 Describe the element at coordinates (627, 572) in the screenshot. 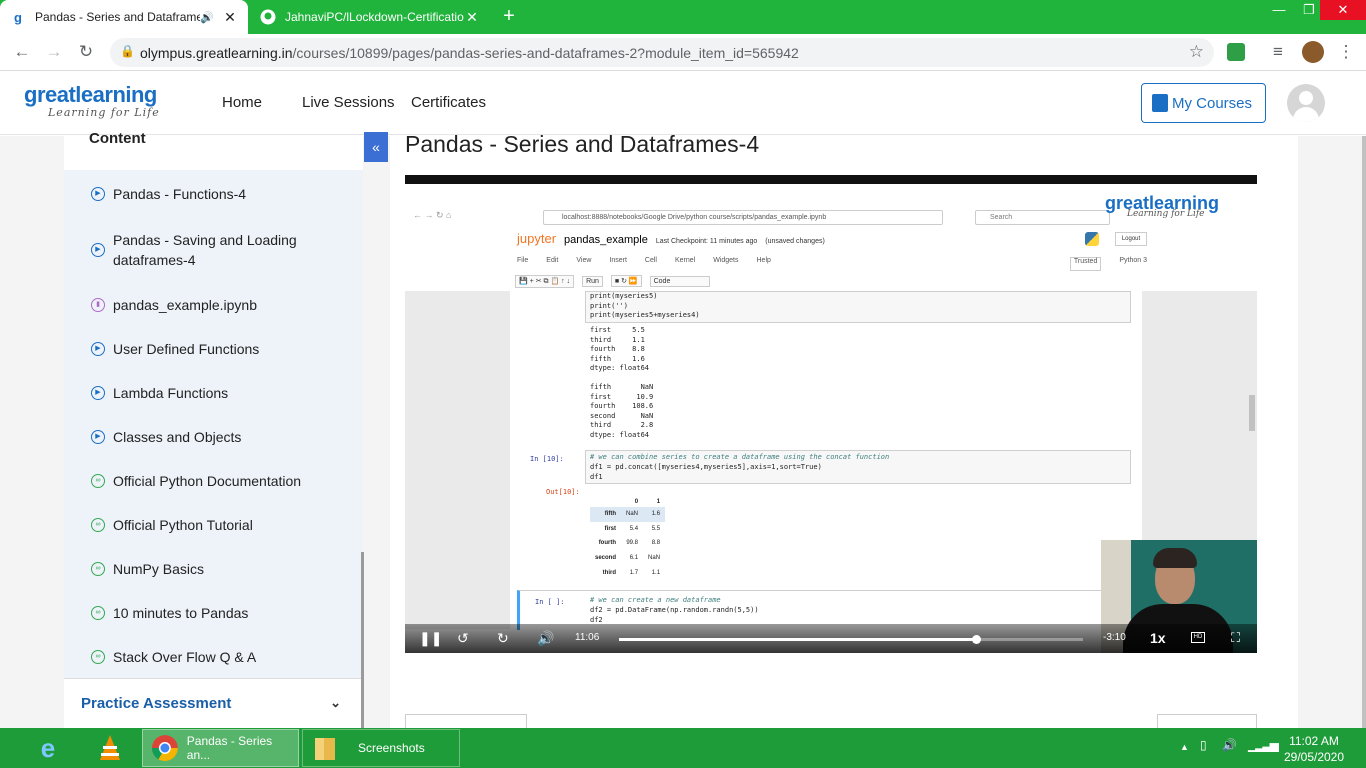

I see `df-row: third 1.7 1.1` at that location.